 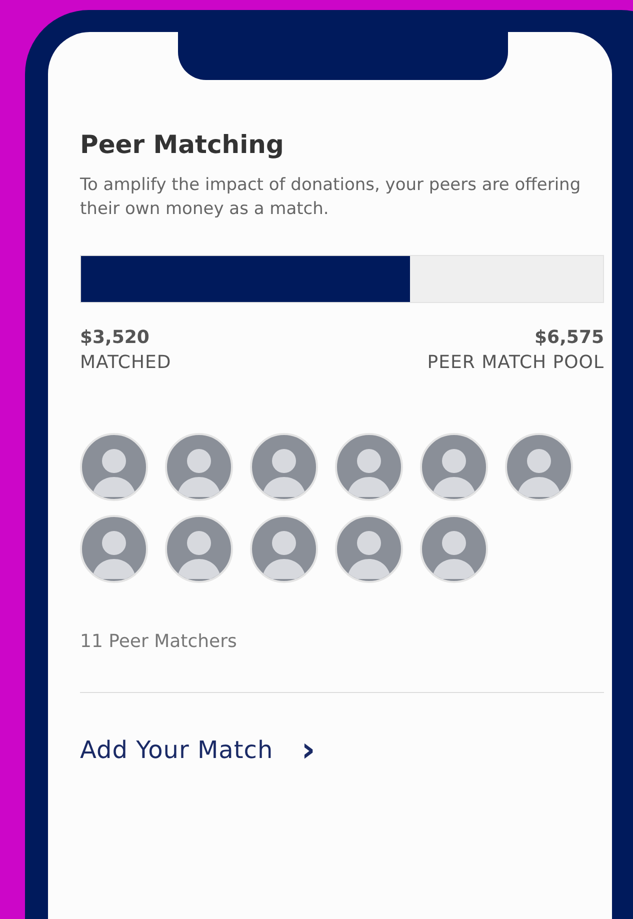 I want to click on card-description: To amplify the impact of donations, your peers are offering their own money as a match., so click(x=331, y=197).